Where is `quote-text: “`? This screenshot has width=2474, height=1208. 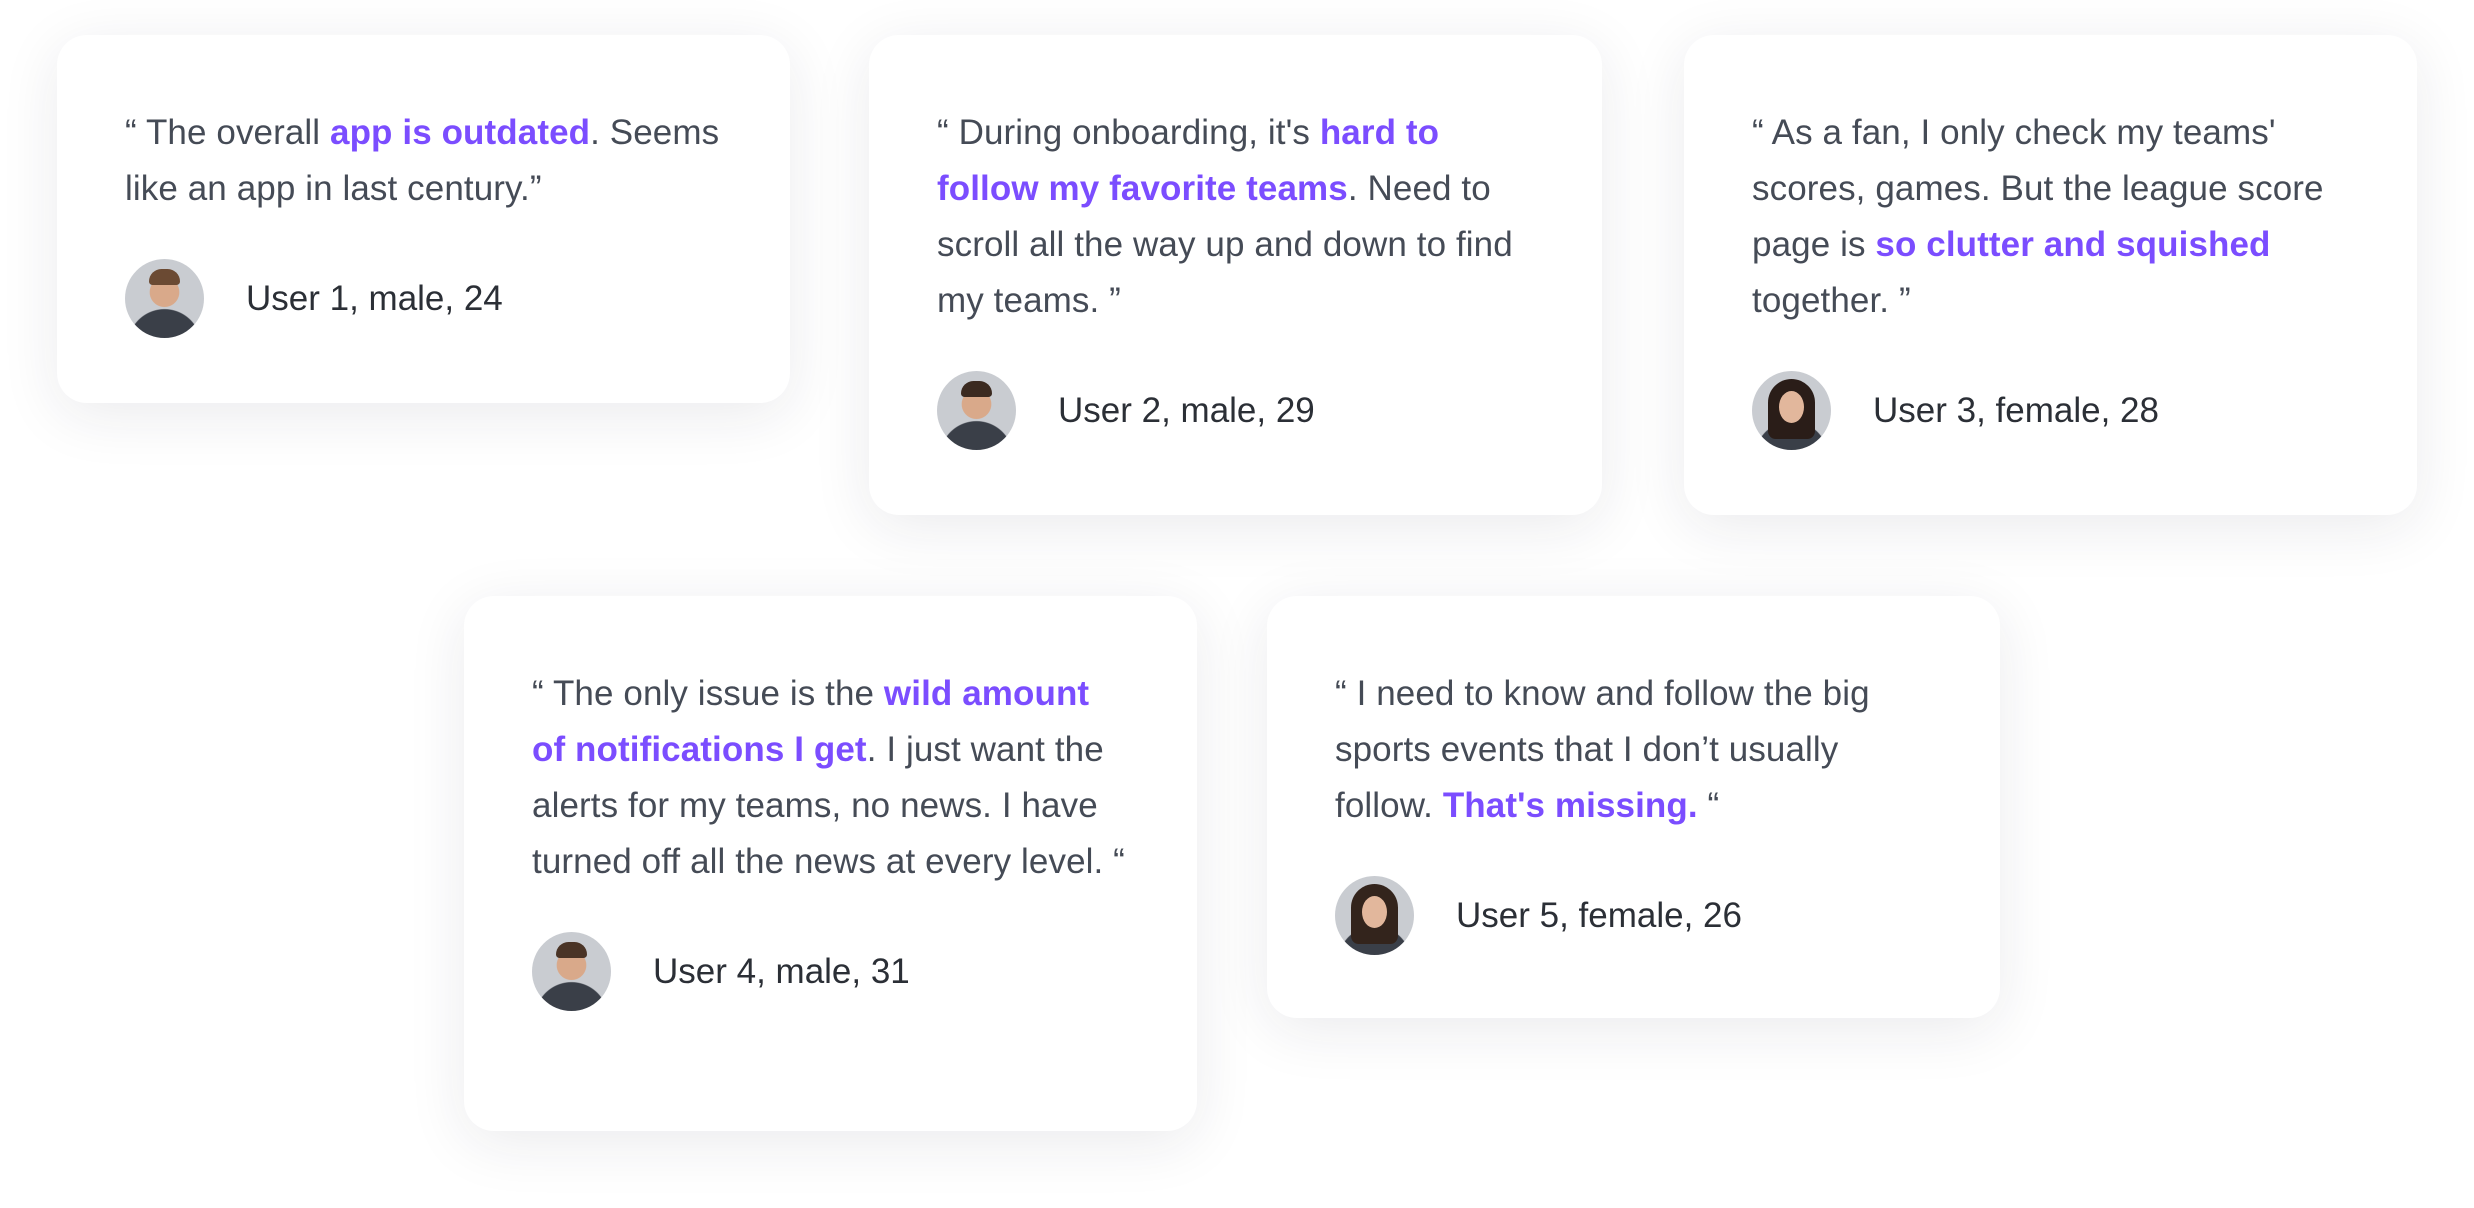
quote-text: “ is located at coordinates (1708, 805).